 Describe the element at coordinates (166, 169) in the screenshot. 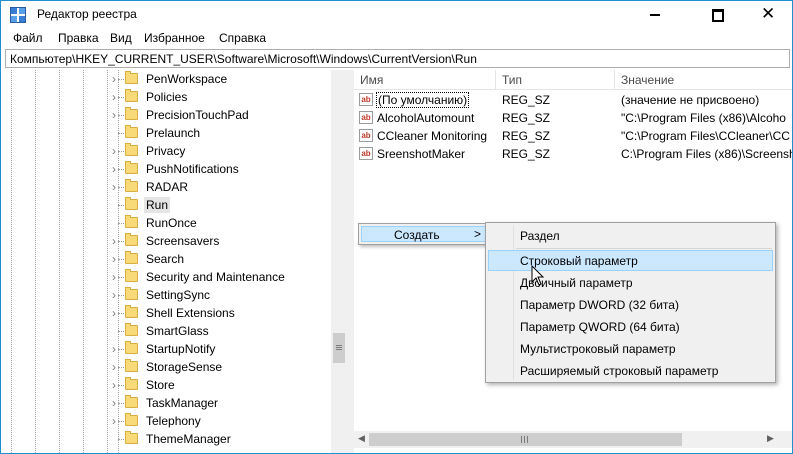

I see `tree-item: › PushNotifications` at that location.